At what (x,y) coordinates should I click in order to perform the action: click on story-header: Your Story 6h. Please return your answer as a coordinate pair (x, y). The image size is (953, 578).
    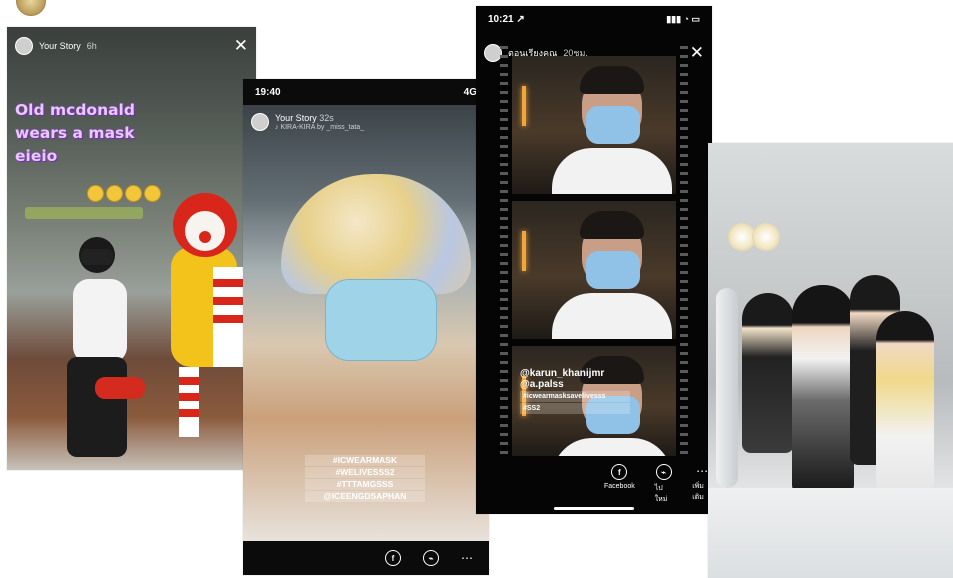
    Looking at the image, I should click on (56, 46).